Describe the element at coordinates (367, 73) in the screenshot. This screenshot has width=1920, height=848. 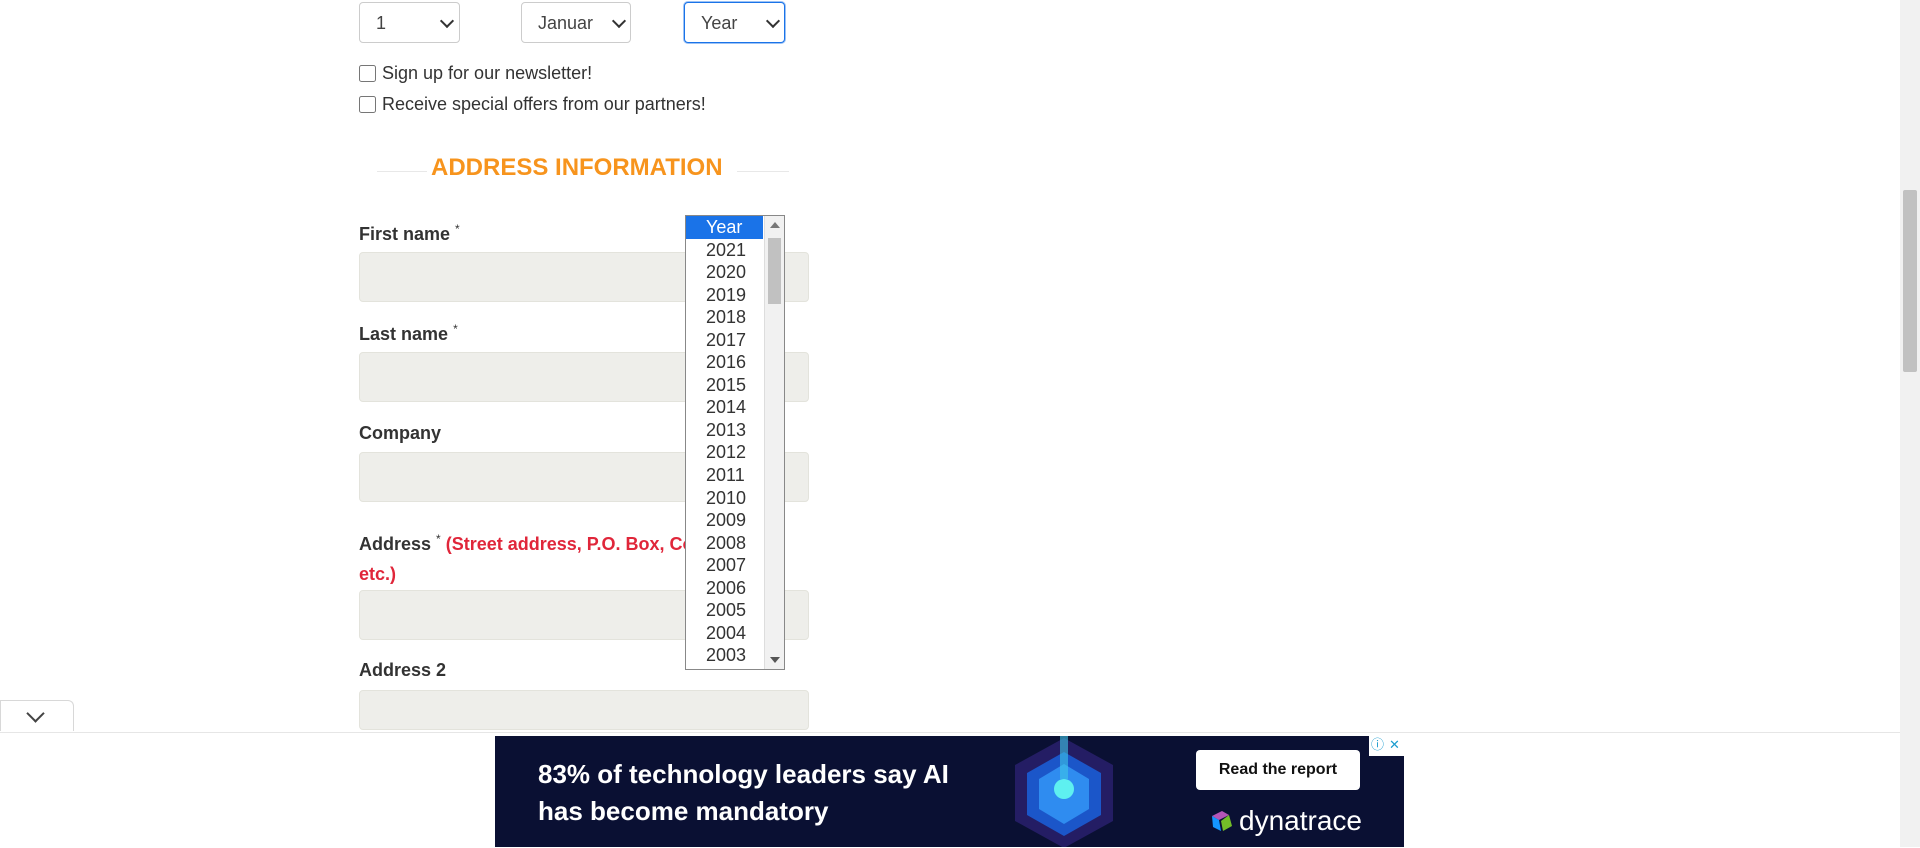
I see `newsletter-checkbox` at that location.